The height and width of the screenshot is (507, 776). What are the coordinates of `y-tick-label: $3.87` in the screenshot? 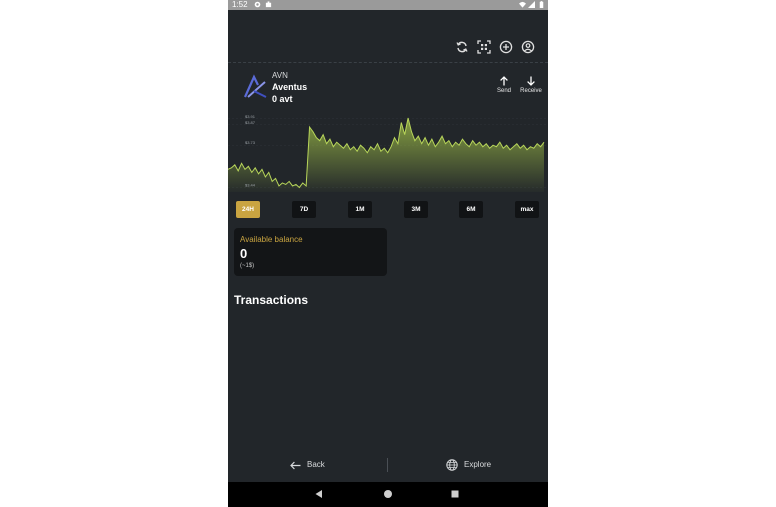 It's located at (250, 122).